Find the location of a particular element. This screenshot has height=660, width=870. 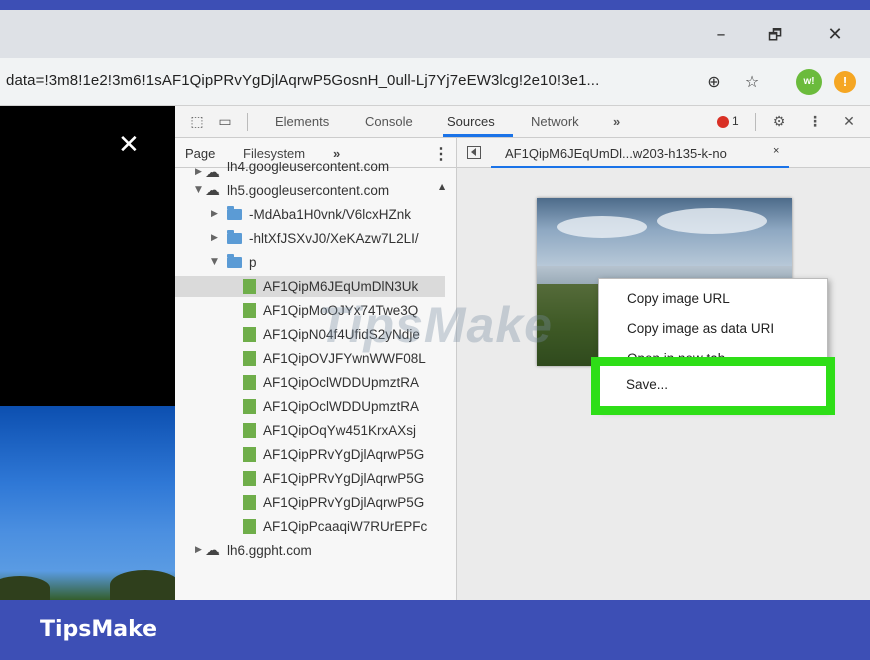

tree-item-folder: ▼ p is located at coordinates (310, 262).